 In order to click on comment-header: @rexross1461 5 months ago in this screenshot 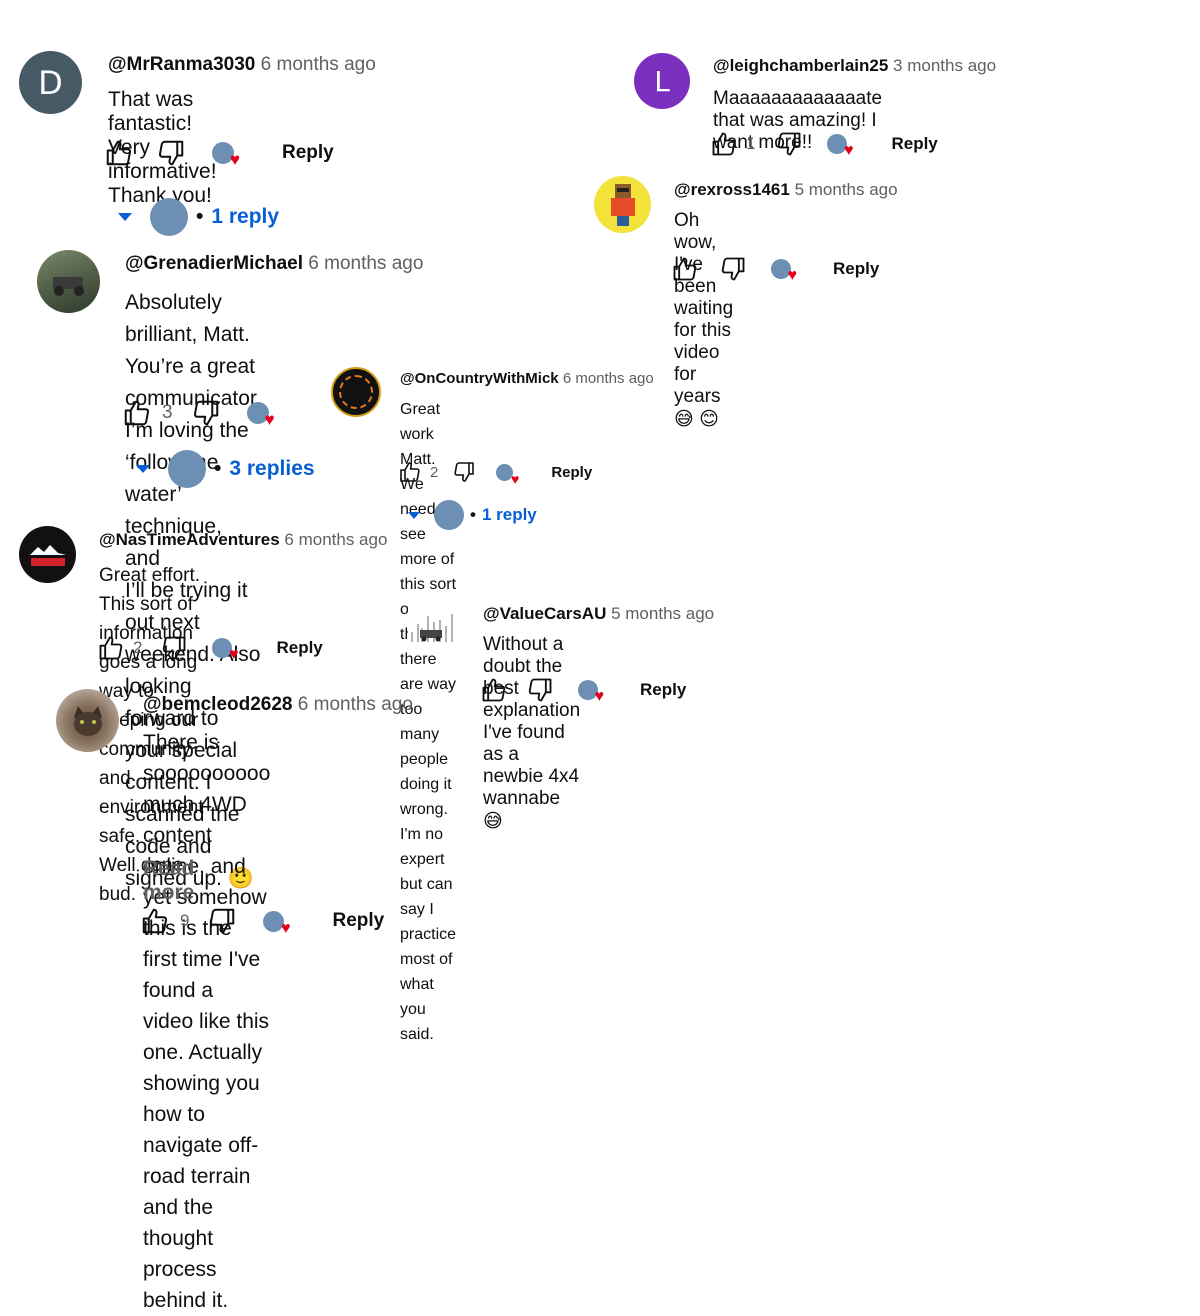, I will do `click(786, 190)`.